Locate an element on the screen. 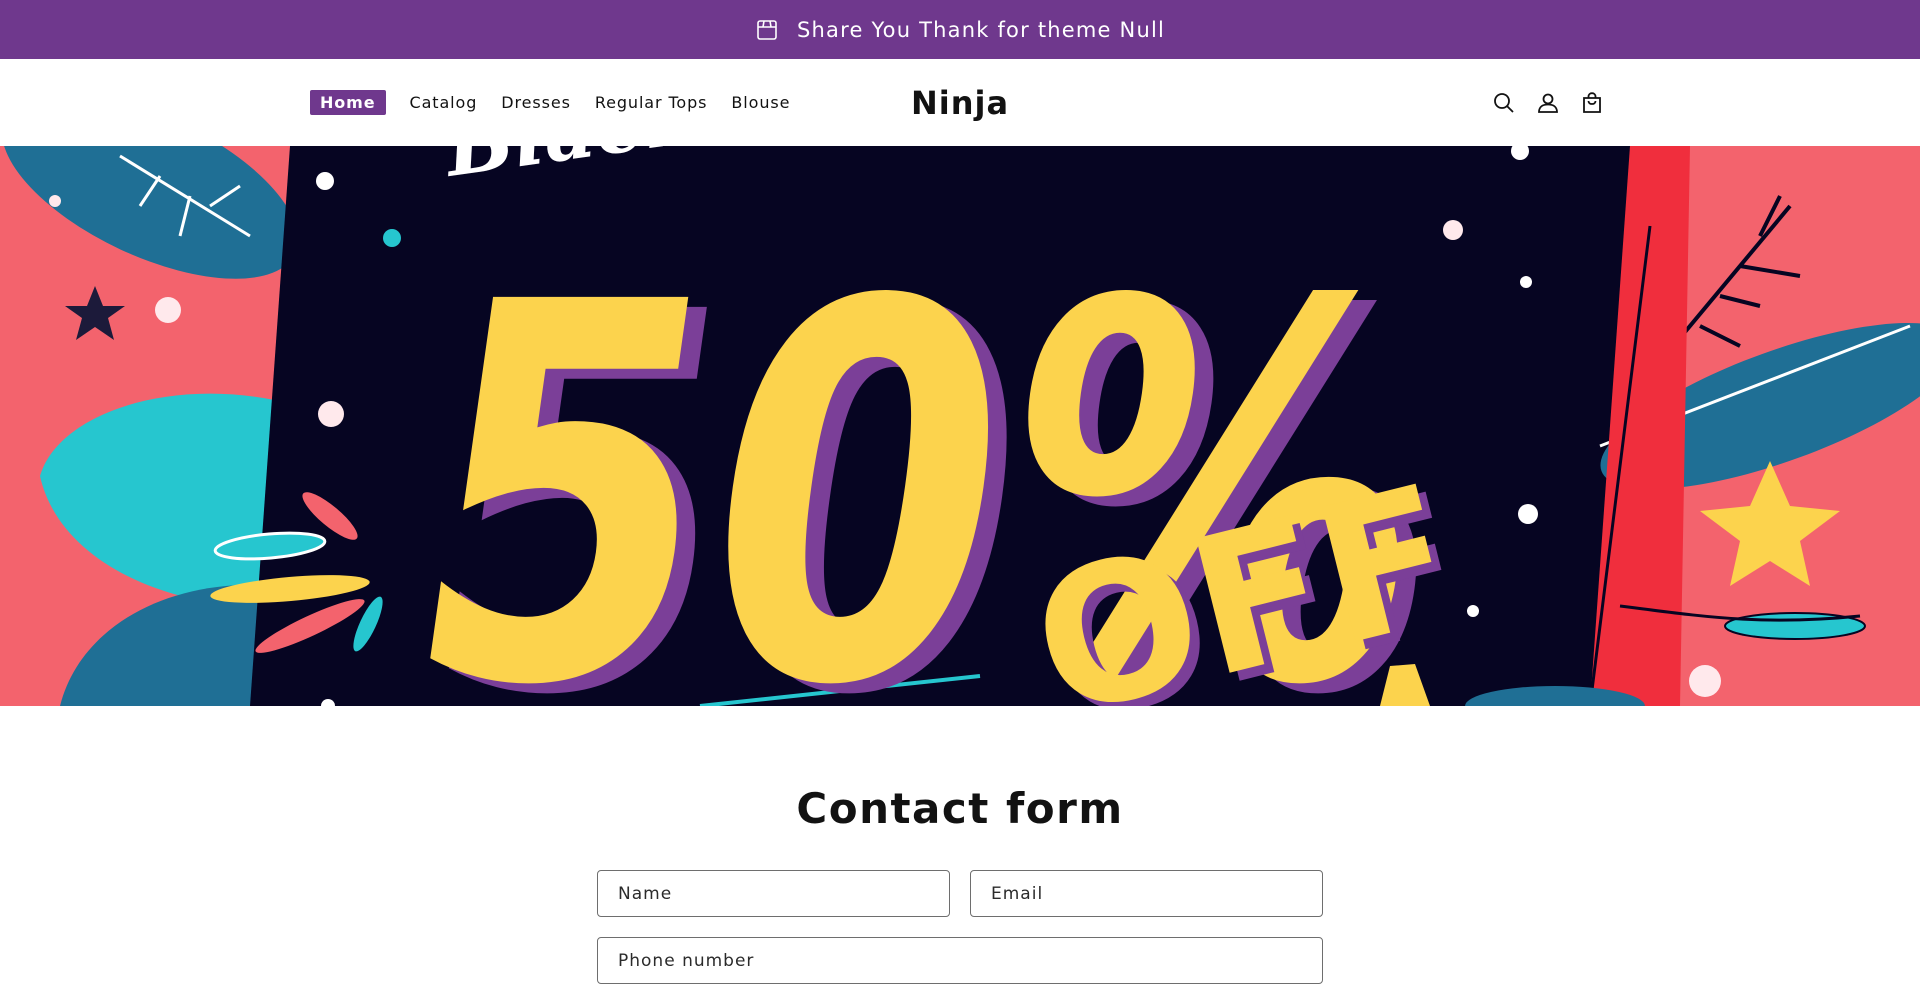 This screenshot has width=1920, height=993. logo-container: Ninja is located at coordinates (960, 102).